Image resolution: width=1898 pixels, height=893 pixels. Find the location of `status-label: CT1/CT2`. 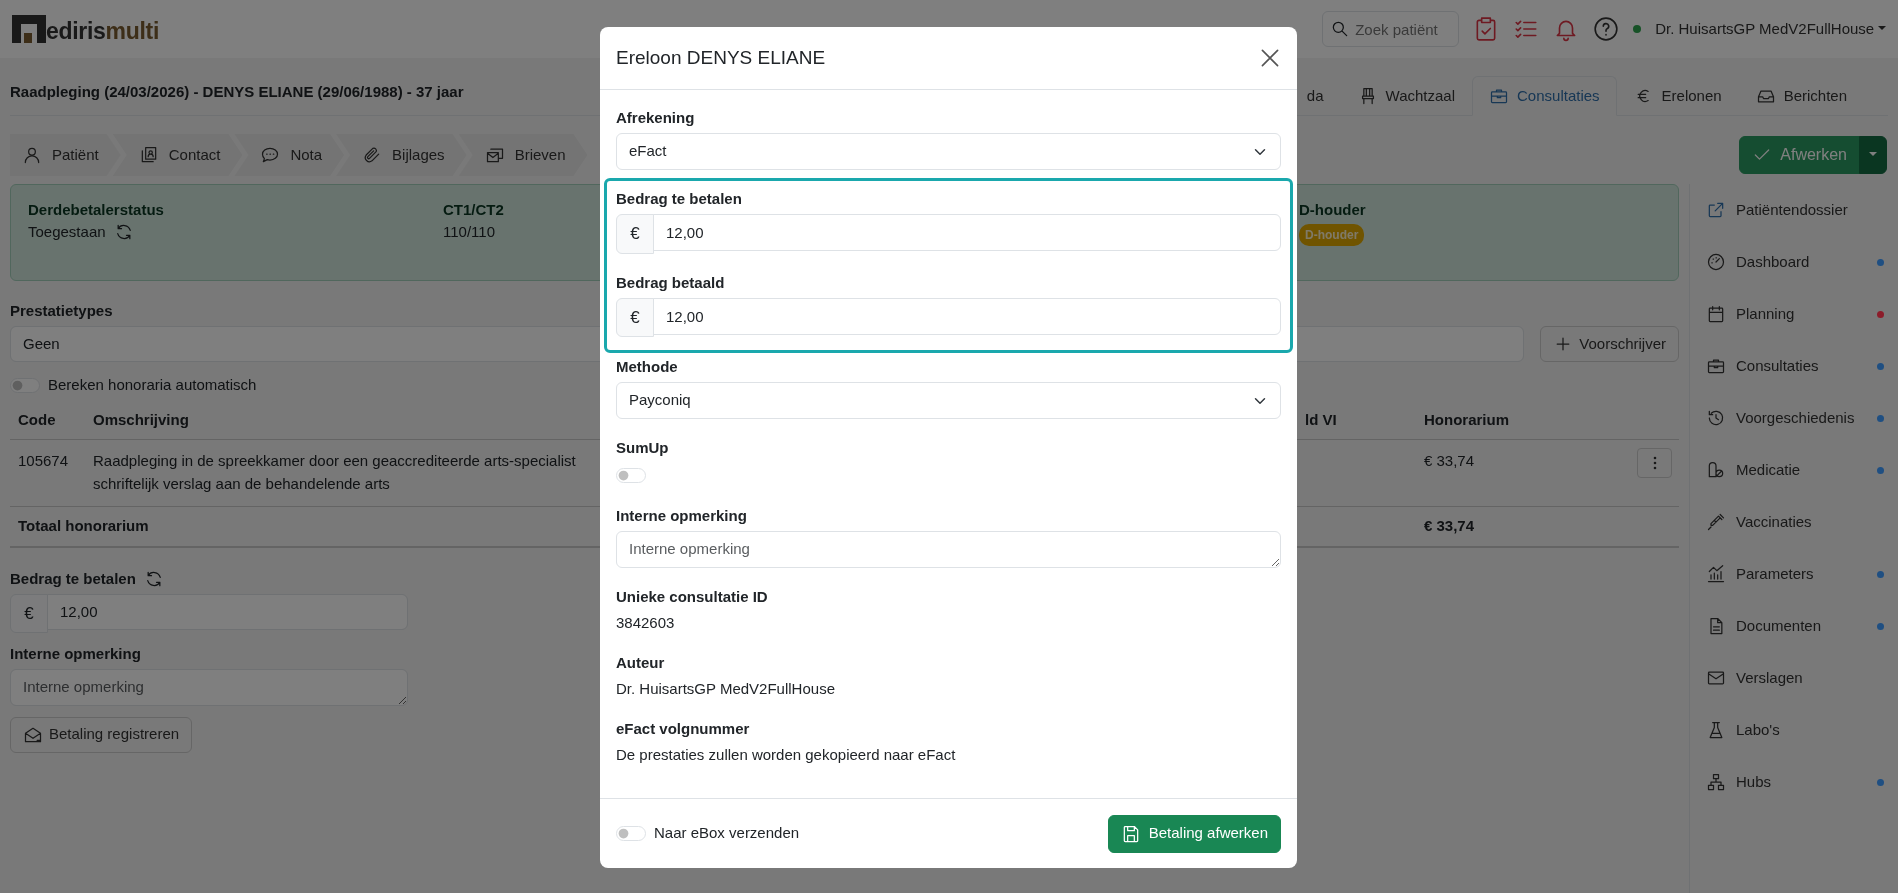

status-label: CT1/CT2 is located at coordinates (473, 210).